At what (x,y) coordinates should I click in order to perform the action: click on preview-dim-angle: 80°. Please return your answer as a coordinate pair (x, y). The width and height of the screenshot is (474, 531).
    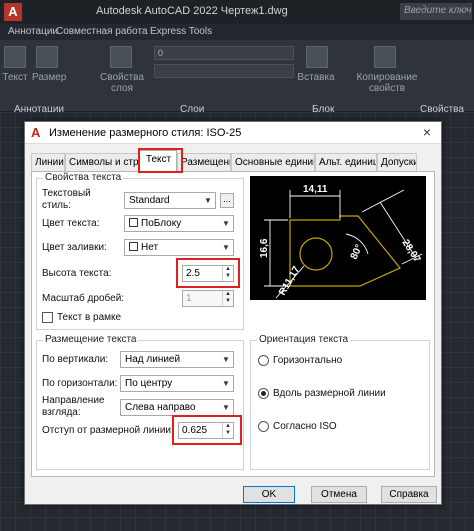
    Looking at the image, I should click on (357, 252).